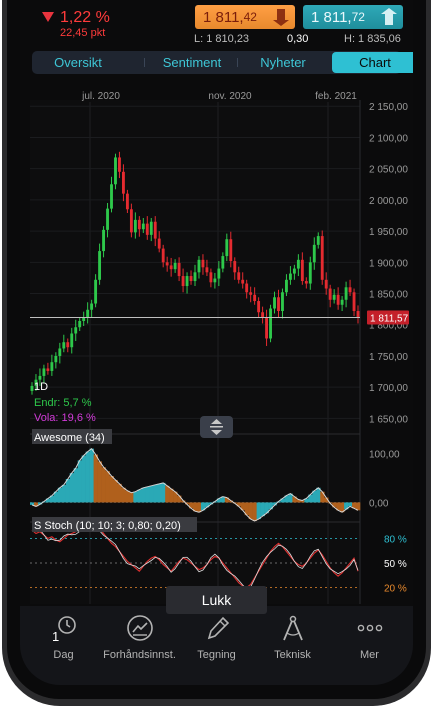  I want to click on nav-dag: 1 Dag, so click(63, 635).